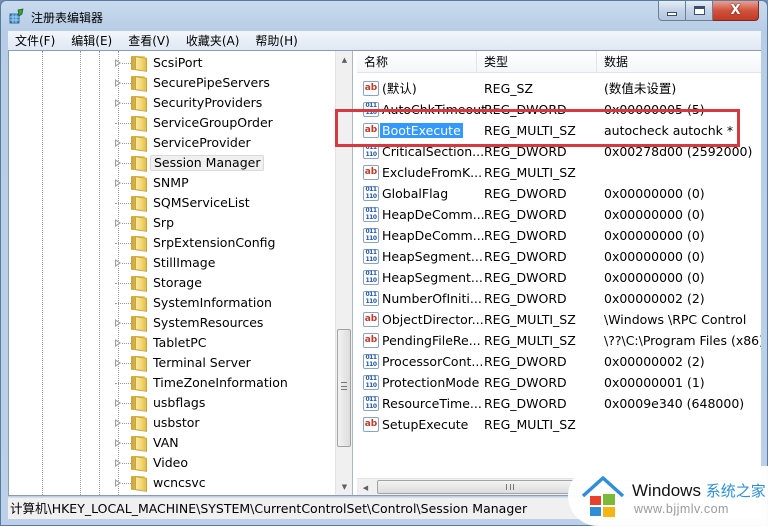  What do you see at coordinates (682, 340) in the screenshot?
I see `value-data: \??\C:\Program Files (x86)\` at bounding box center [682, 340].